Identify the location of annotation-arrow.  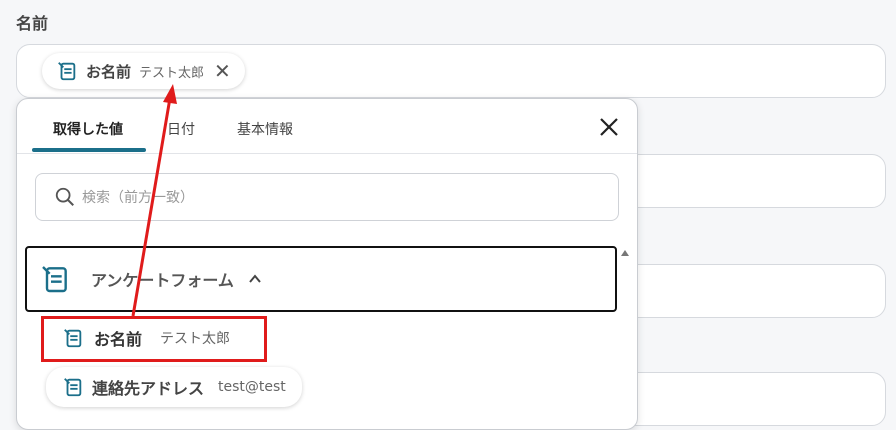
(154, 200).